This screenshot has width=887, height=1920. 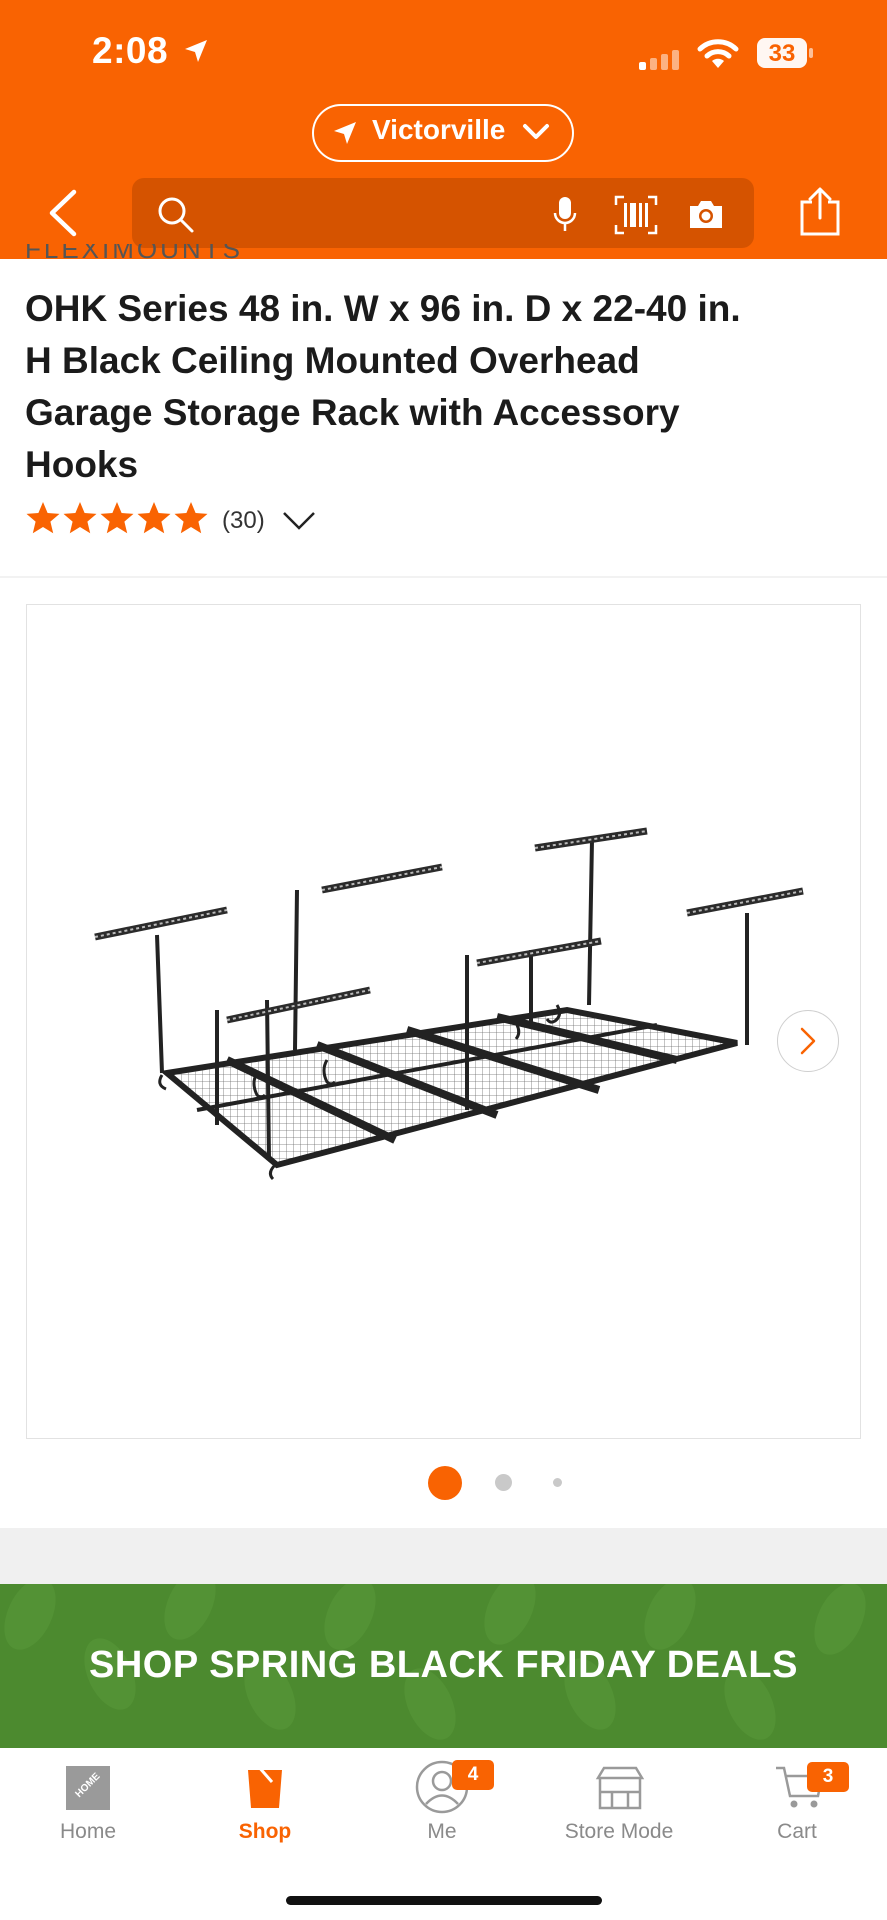 I want to click on carousel-next-button, so click(x=808, y=1041).